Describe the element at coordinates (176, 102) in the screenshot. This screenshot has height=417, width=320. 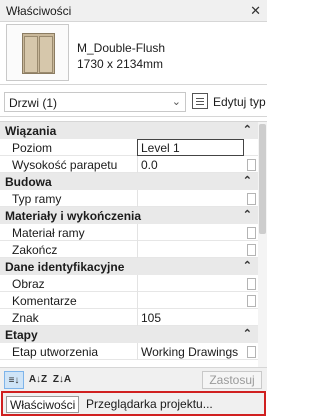
I see `chevron-down-icon: ⌄` at that location.